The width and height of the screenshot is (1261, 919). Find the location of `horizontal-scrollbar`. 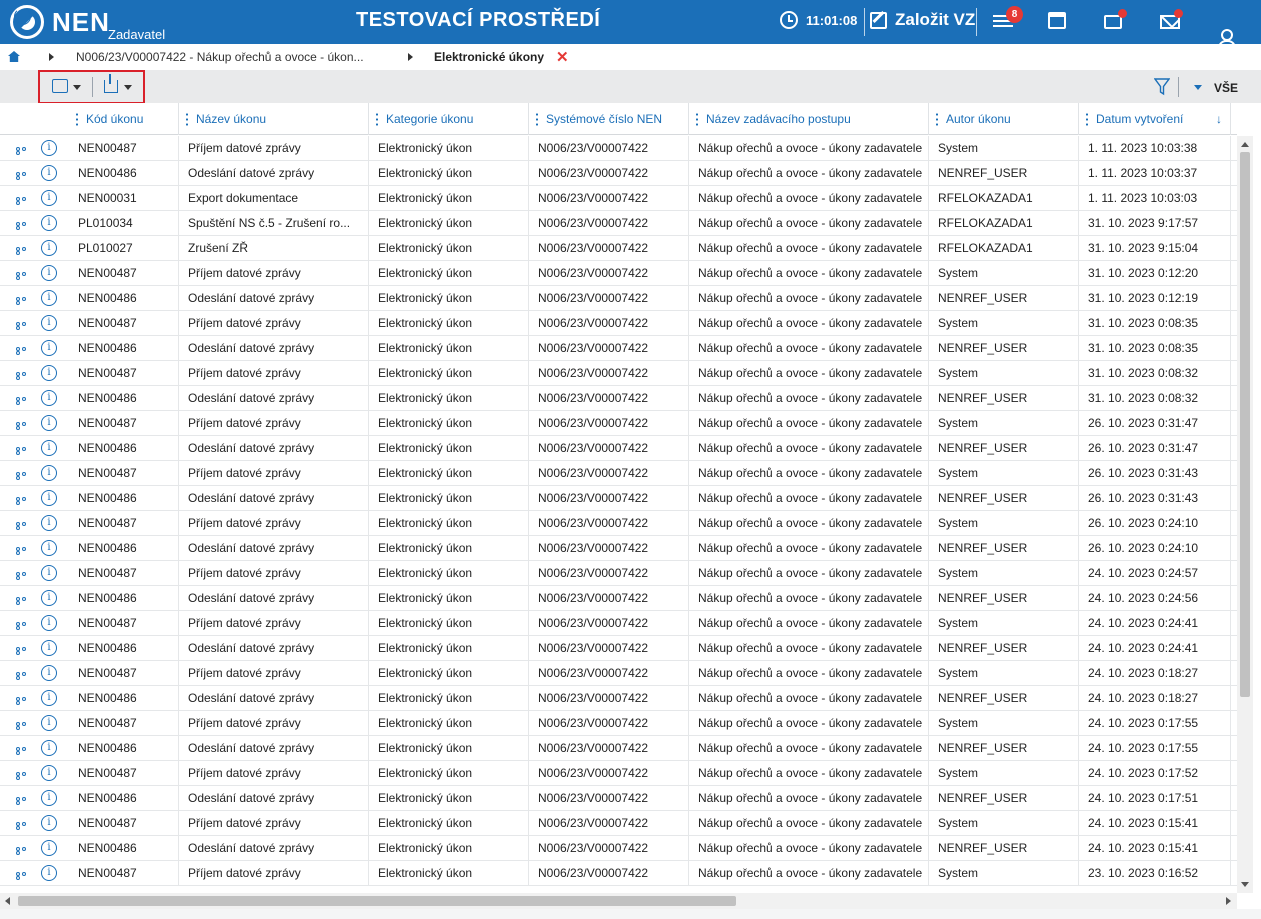

horizontal-scrollbar is located at coordinates (618, 901).